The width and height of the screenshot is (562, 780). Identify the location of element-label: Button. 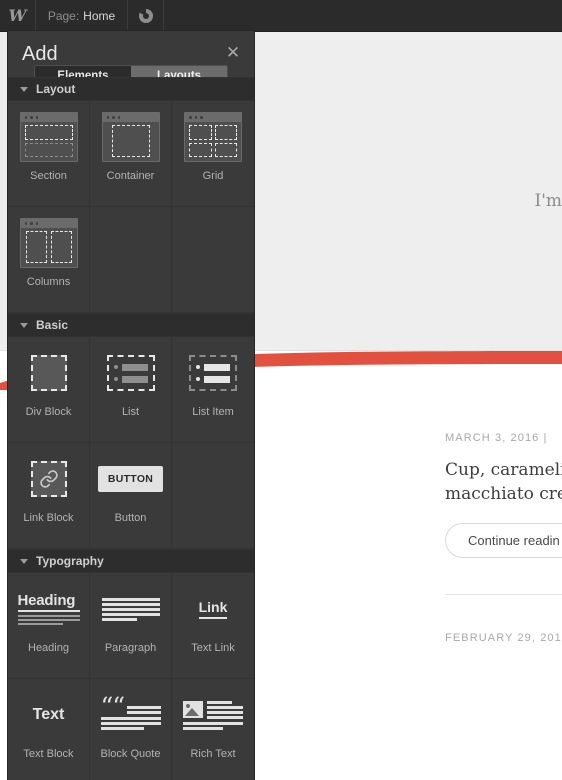
(130, 518).